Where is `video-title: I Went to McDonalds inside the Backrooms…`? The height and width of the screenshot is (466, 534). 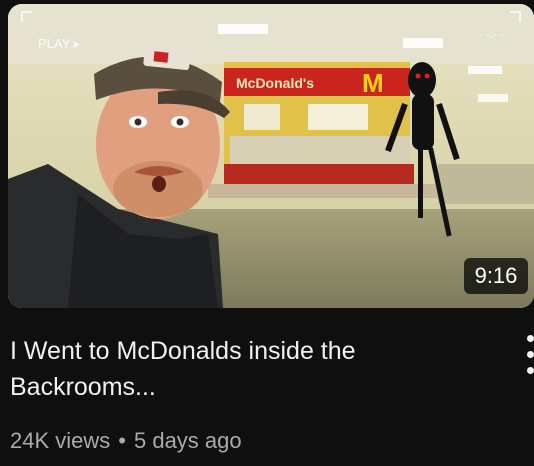
video-title: I Went to McDonalds inside the Backrooms… is located at coordinates (250, 369).